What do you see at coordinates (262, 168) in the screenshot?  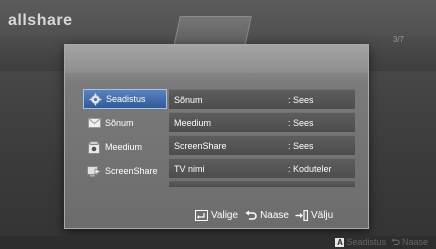 I see `setting-row-tv-nimi: TV nimi : Koduteler` at bounding box center [262, 168].